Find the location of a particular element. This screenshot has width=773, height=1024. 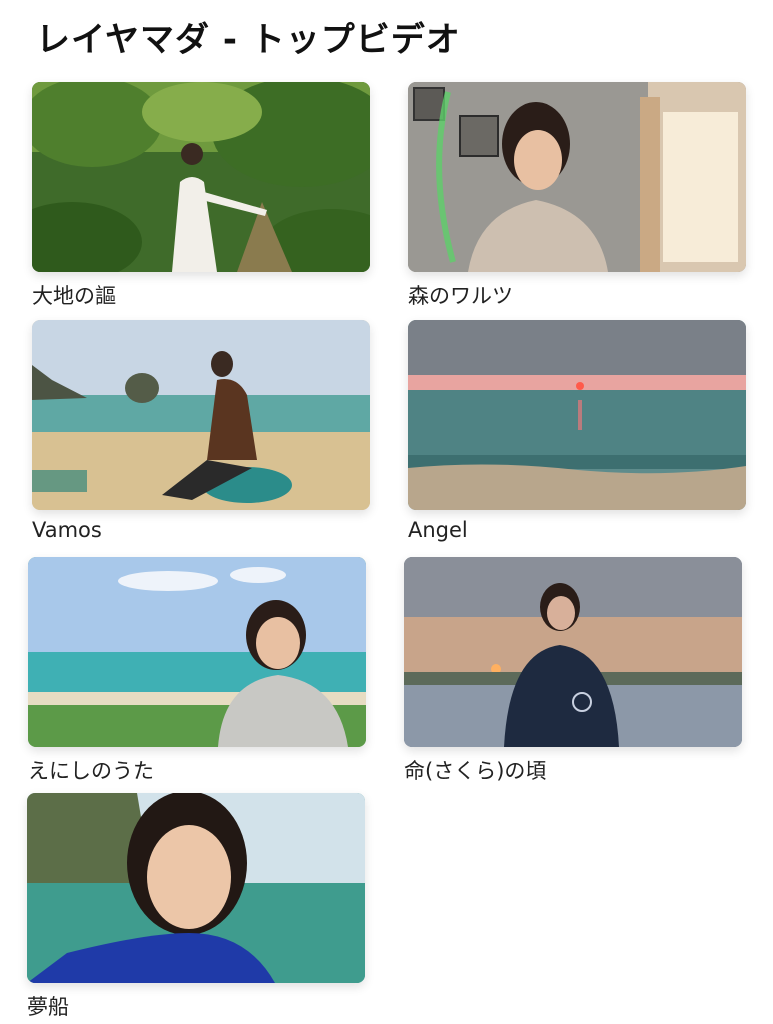

dusk-shore-icon is located at coordinates (573, 652).